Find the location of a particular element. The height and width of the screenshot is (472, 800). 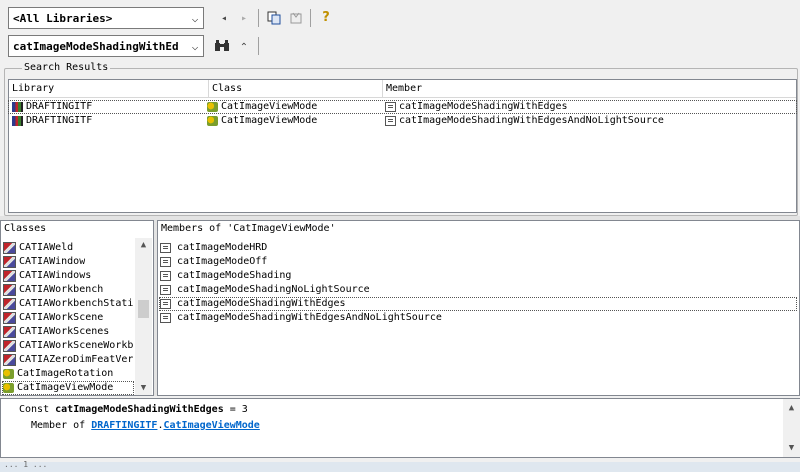

collapse-results-icon: ⌃ is located at coordinates (244, 47).